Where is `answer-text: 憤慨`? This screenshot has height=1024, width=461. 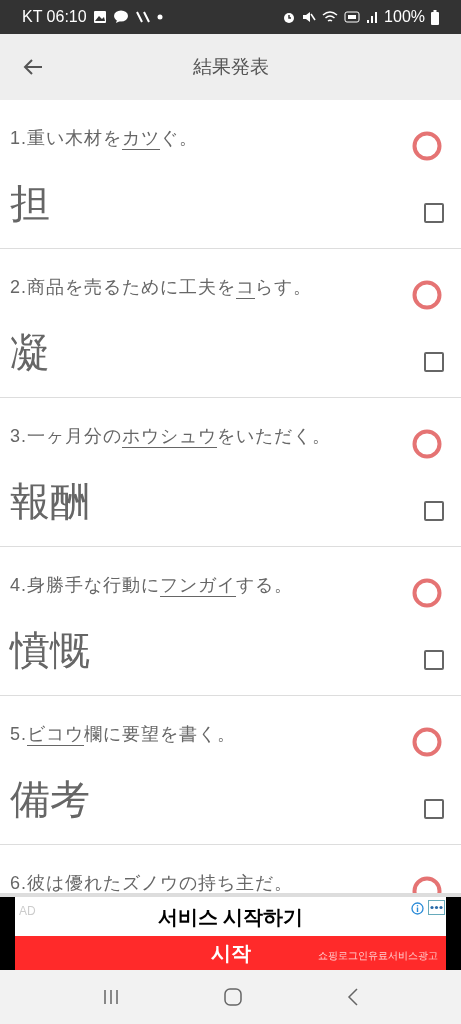 answer-text: 憤慨 is located at coordinates (50, 650).